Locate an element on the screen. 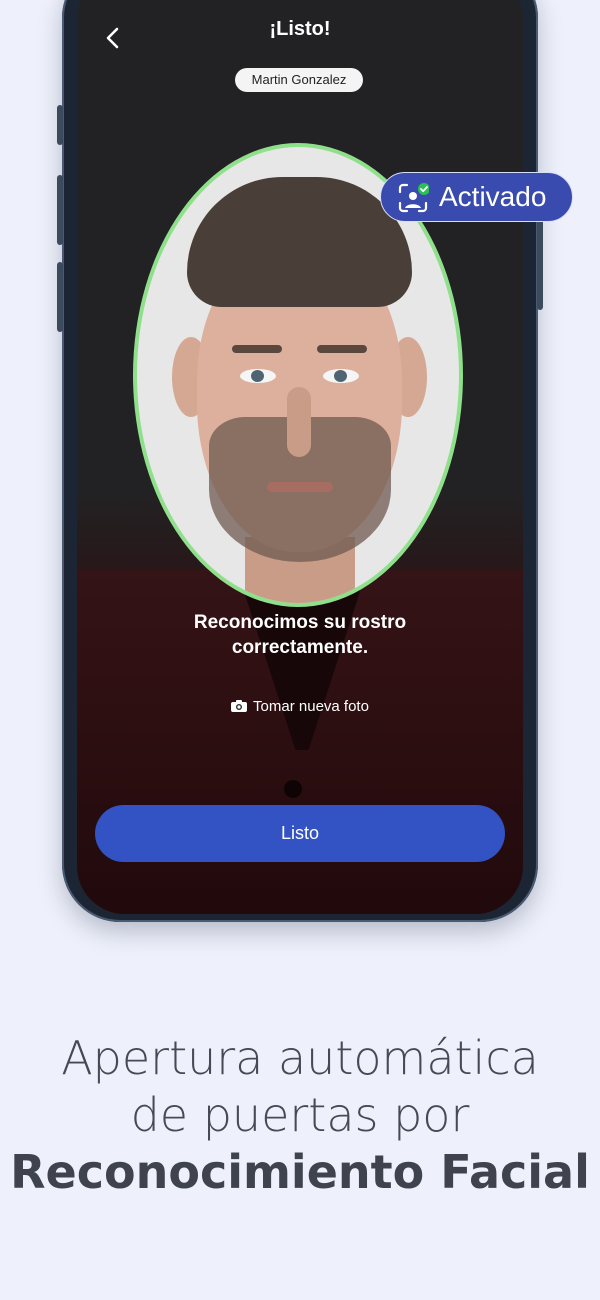  face-id-check-icon is located at coordinates (413, 198).